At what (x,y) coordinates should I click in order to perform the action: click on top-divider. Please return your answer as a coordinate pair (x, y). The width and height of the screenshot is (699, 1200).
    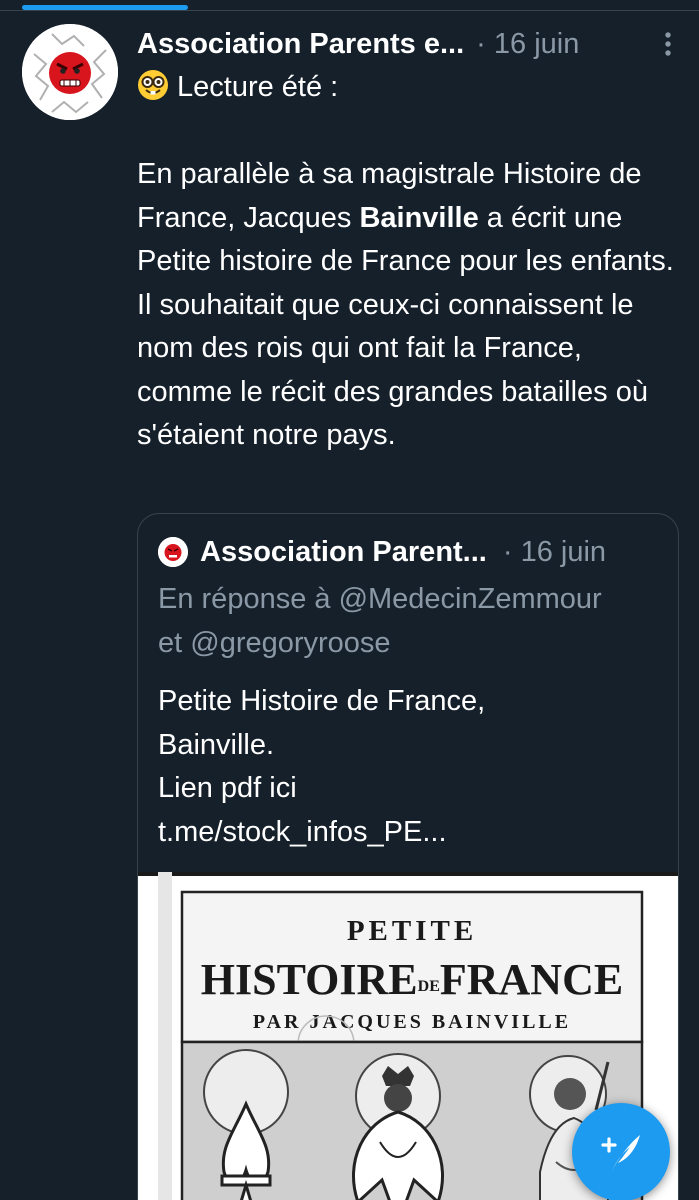
    Looking at the image, I should click on (349, 10).